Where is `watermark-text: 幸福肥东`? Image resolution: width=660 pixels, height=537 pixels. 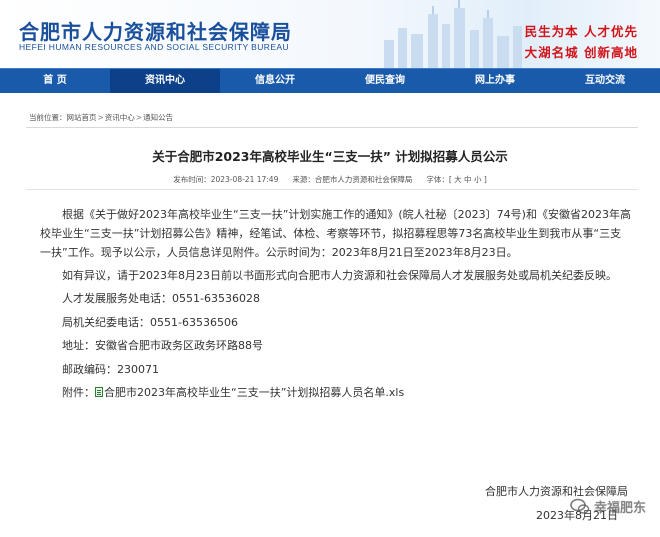
watermark-text: 幸福肥东 is located at coordinates (619, 508).